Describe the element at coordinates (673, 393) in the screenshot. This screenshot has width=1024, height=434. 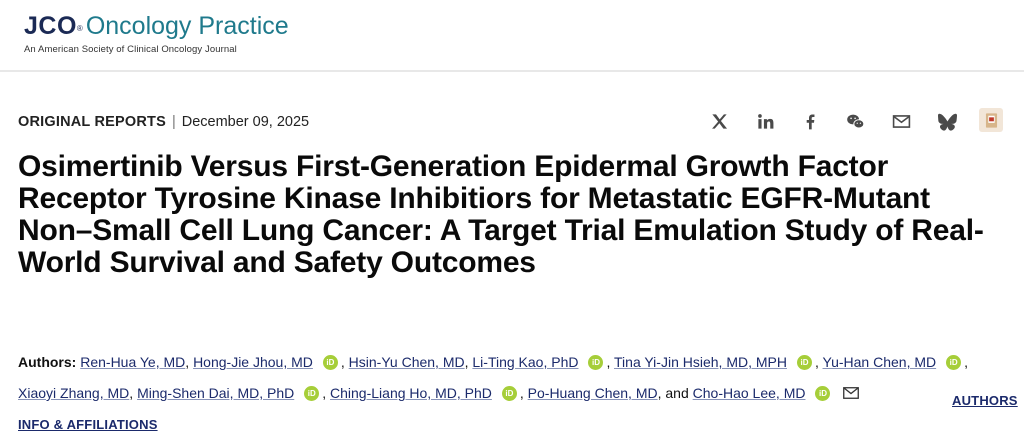
I see `author-conjunction: , and` at that location.